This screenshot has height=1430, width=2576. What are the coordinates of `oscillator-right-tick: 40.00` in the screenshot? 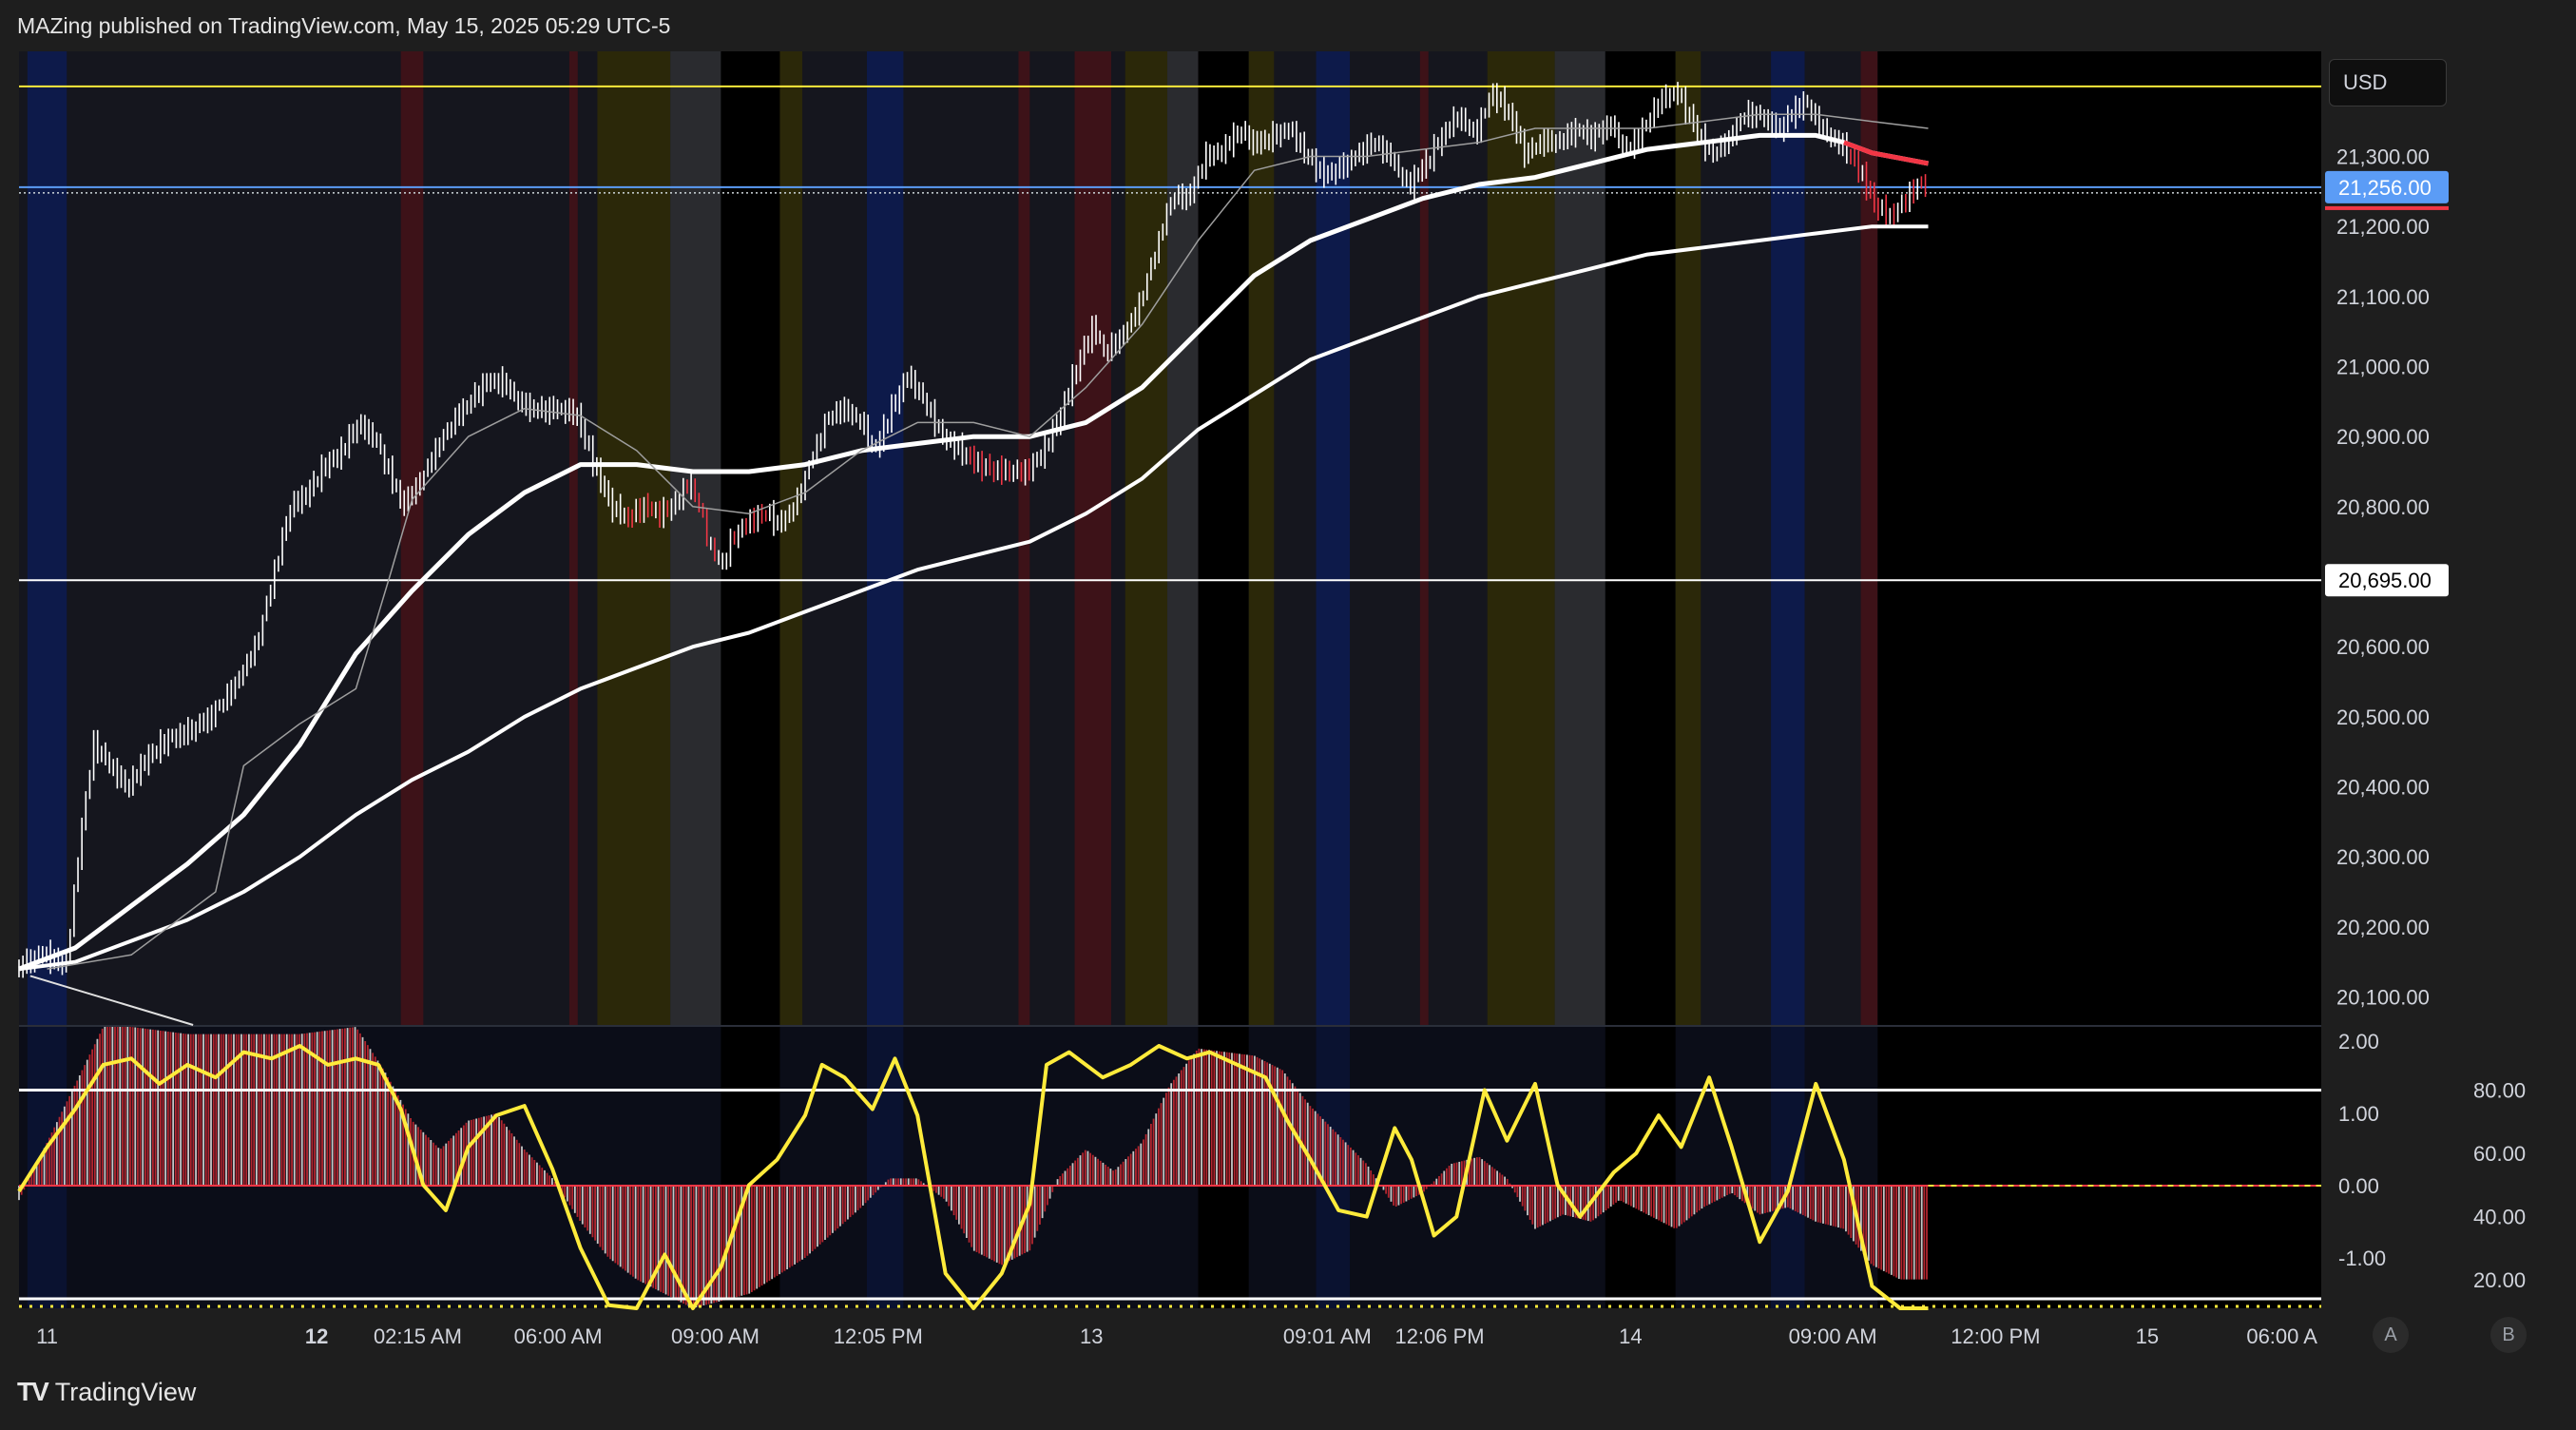 It's located at (2500, 1217).